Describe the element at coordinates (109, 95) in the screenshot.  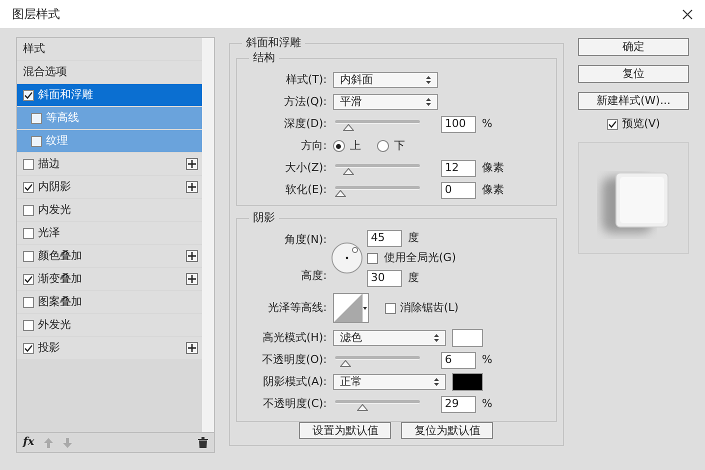
I see `style-list-item: 斜面和浮雕` at that location.